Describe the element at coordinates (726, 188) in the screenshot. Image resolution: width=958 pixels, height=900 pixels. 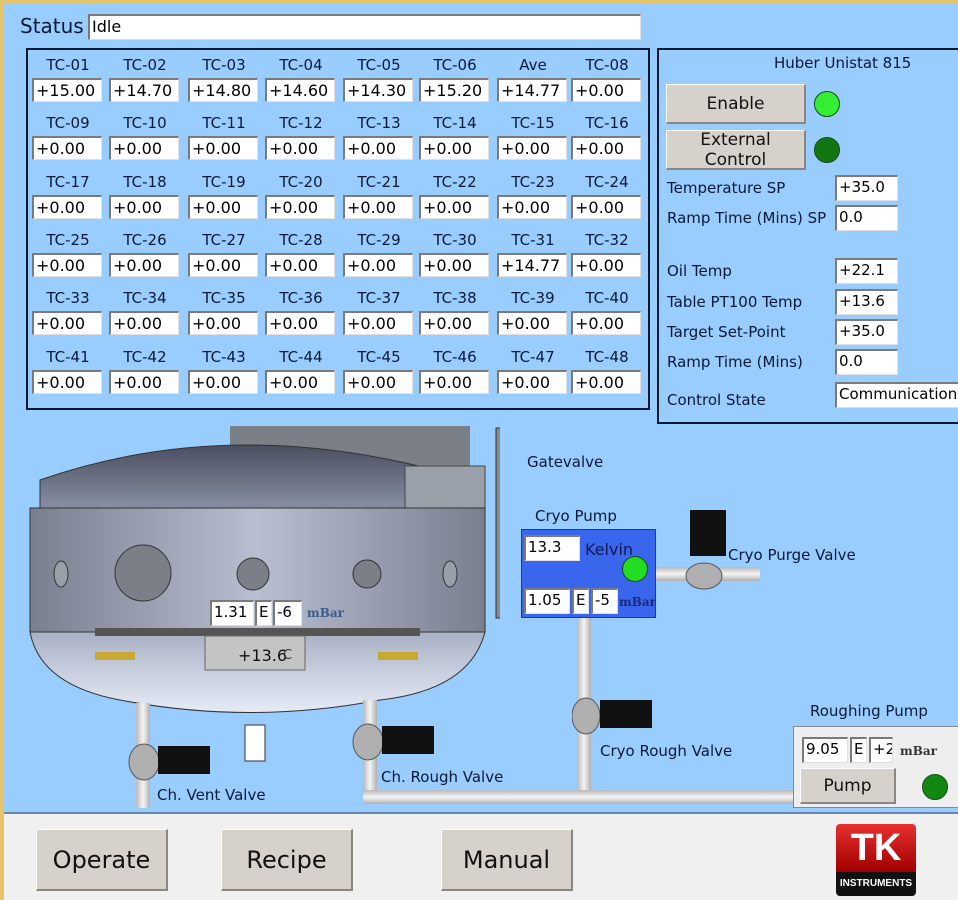
I see `temperature-sp-label: Temperature SP` at that location.